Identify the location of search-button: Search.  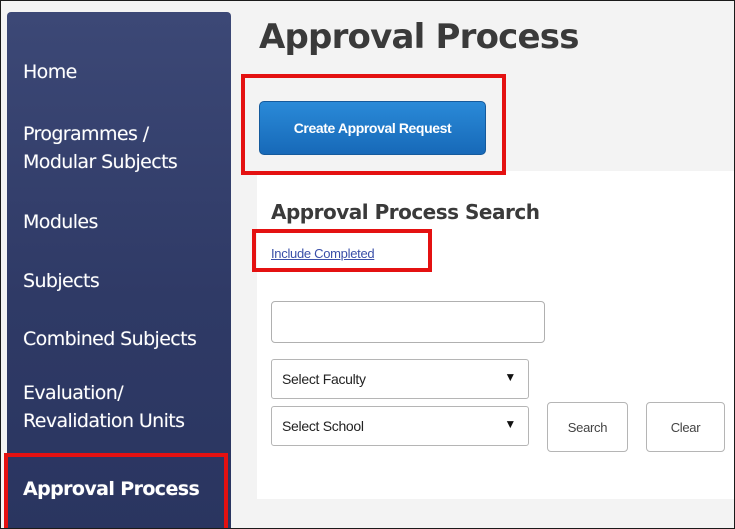
(587, 427).